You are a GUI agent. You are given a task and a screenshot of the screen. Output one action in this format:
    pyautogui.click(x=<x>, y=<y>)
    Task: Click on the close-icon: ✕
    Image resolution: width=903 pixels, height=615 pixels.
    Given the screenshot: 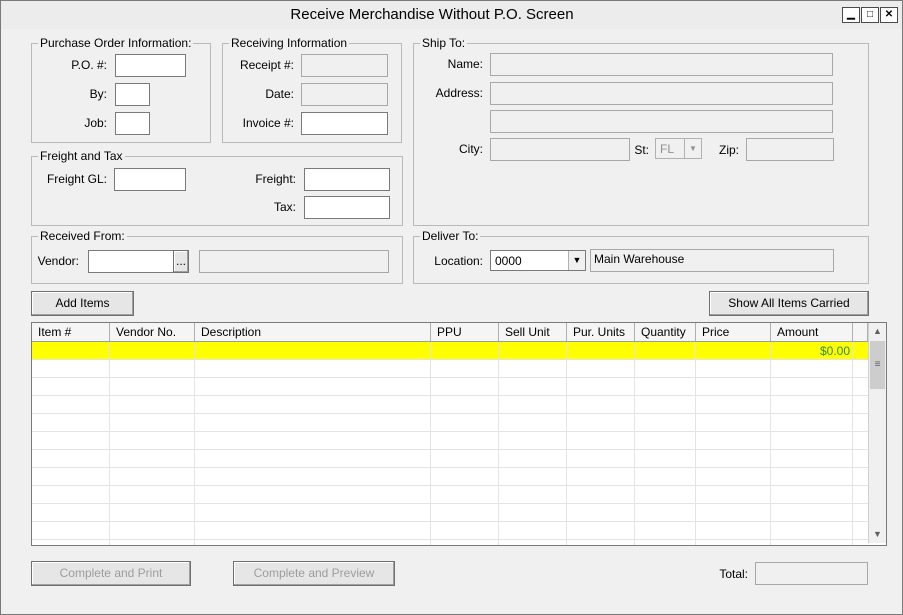 What is the action you would take?
    pyautogui.click(x=889, y=14)
    